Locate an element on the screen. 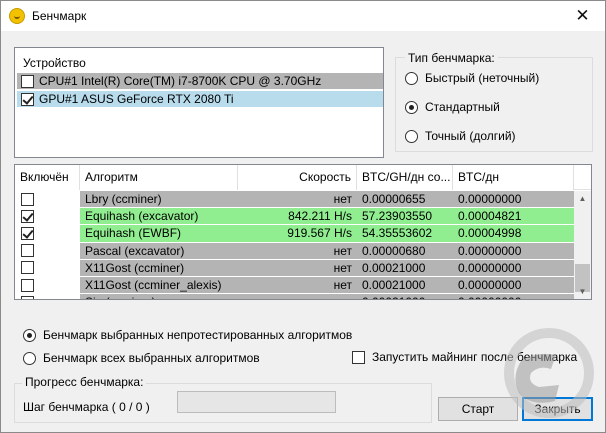  table-row: Sia (ccminer)нет0.000210000.00000000 is located at coordinates (294, 296).